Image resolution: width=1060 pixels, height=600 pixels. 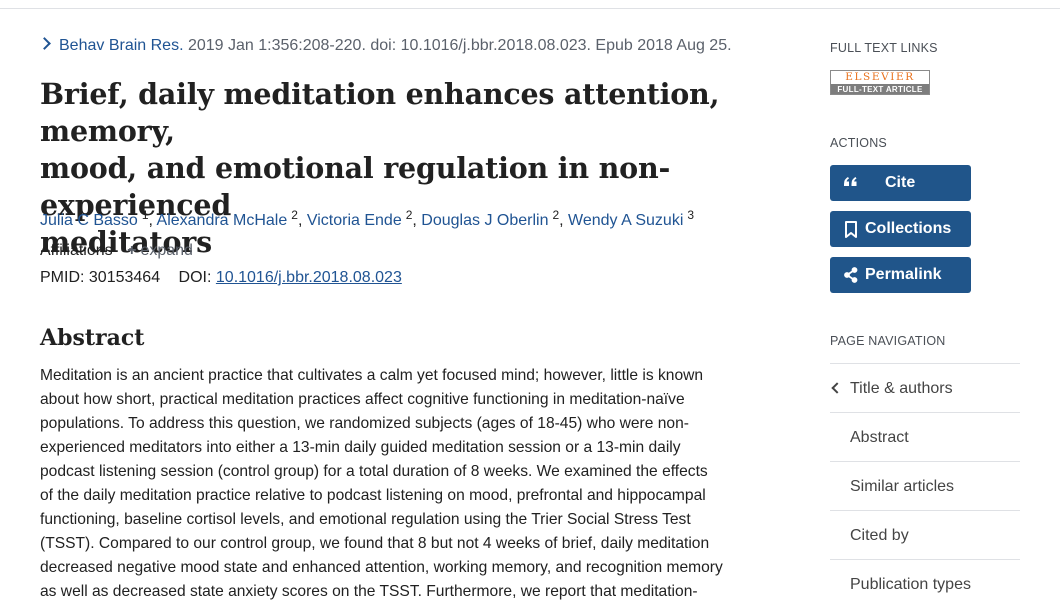 I want to click on nav-item-label: Publication types, so click(x=910, y=584).